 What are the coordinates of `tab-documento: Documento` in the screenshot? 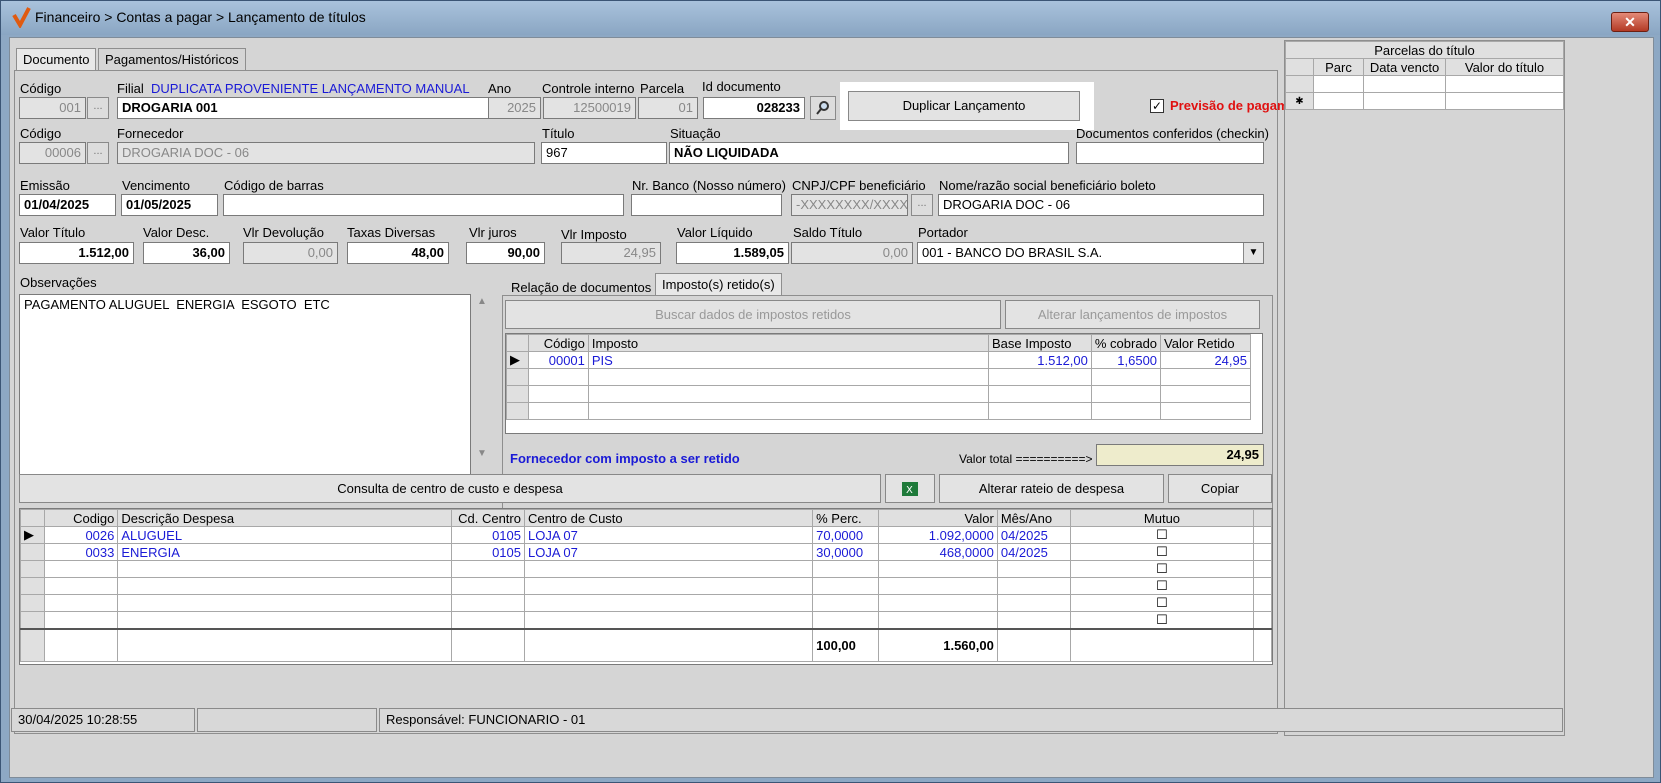 It's located at (56, 59).